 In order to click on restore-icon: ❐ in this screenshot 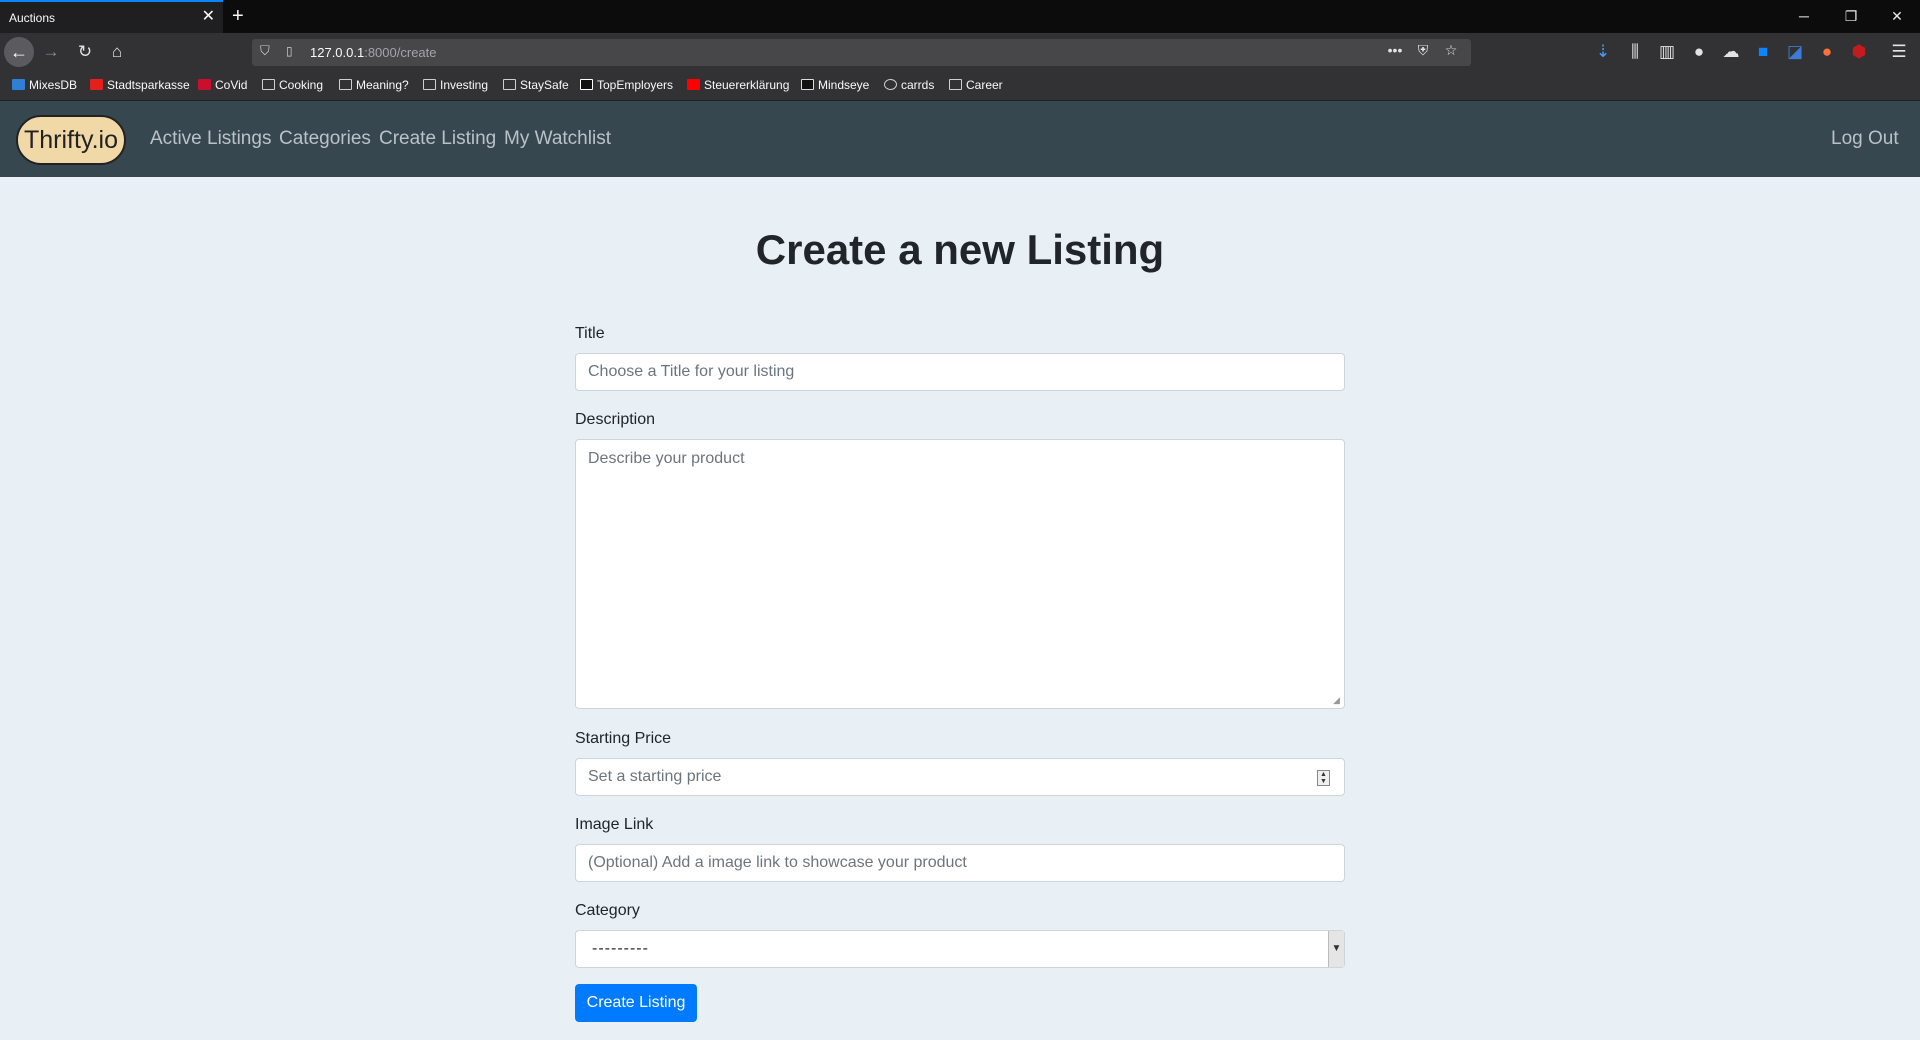, I will do `click(1851, 16)`.